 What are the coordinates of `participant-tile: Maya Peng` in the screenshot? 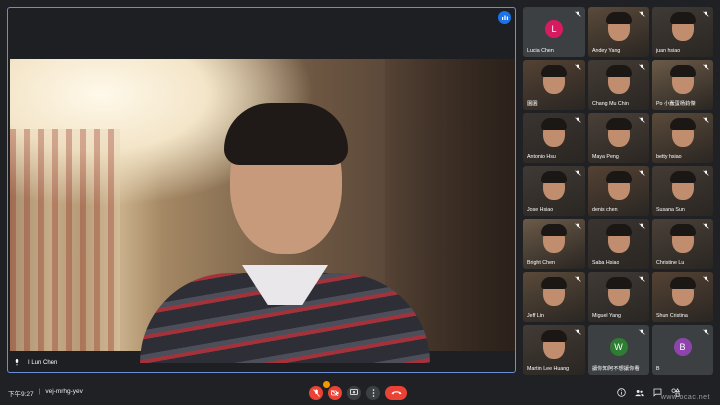 It's located at (618, 138).